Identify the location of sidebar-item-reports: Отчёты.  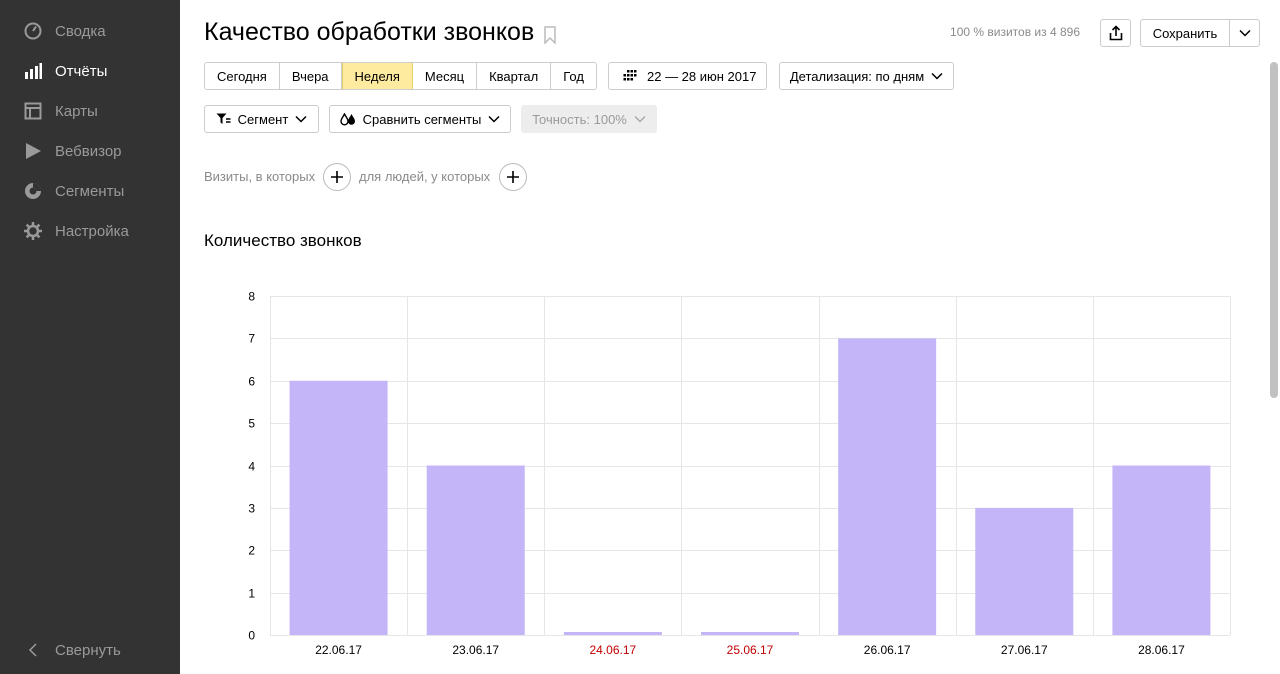
(90, 71).